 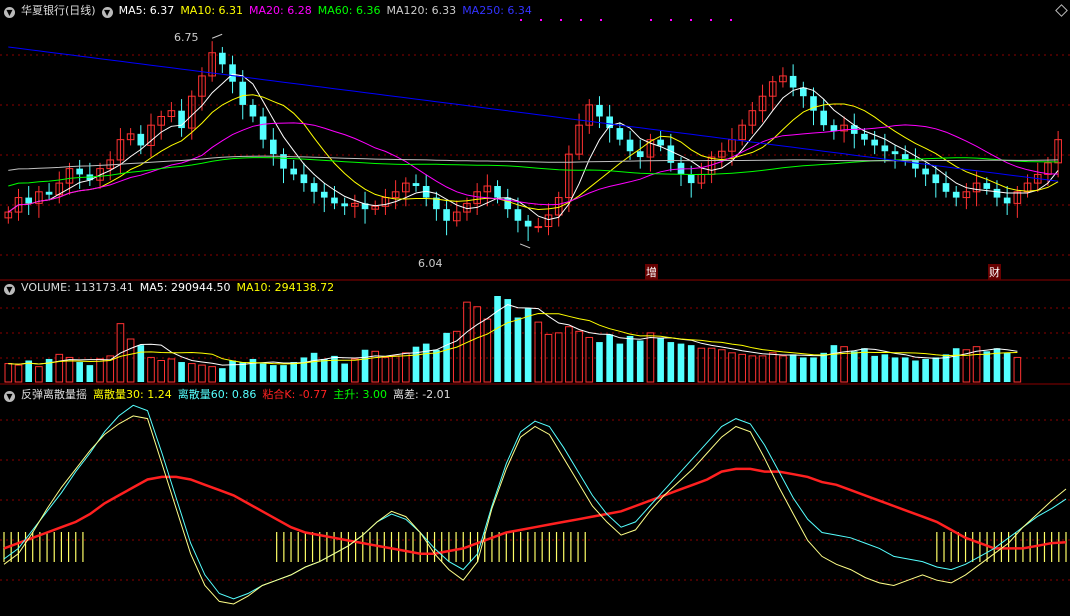 What do you see at coordinates (107, 12) in the screenshot?
I see `settings-icon: ▼` at bounding box center [107, 12].